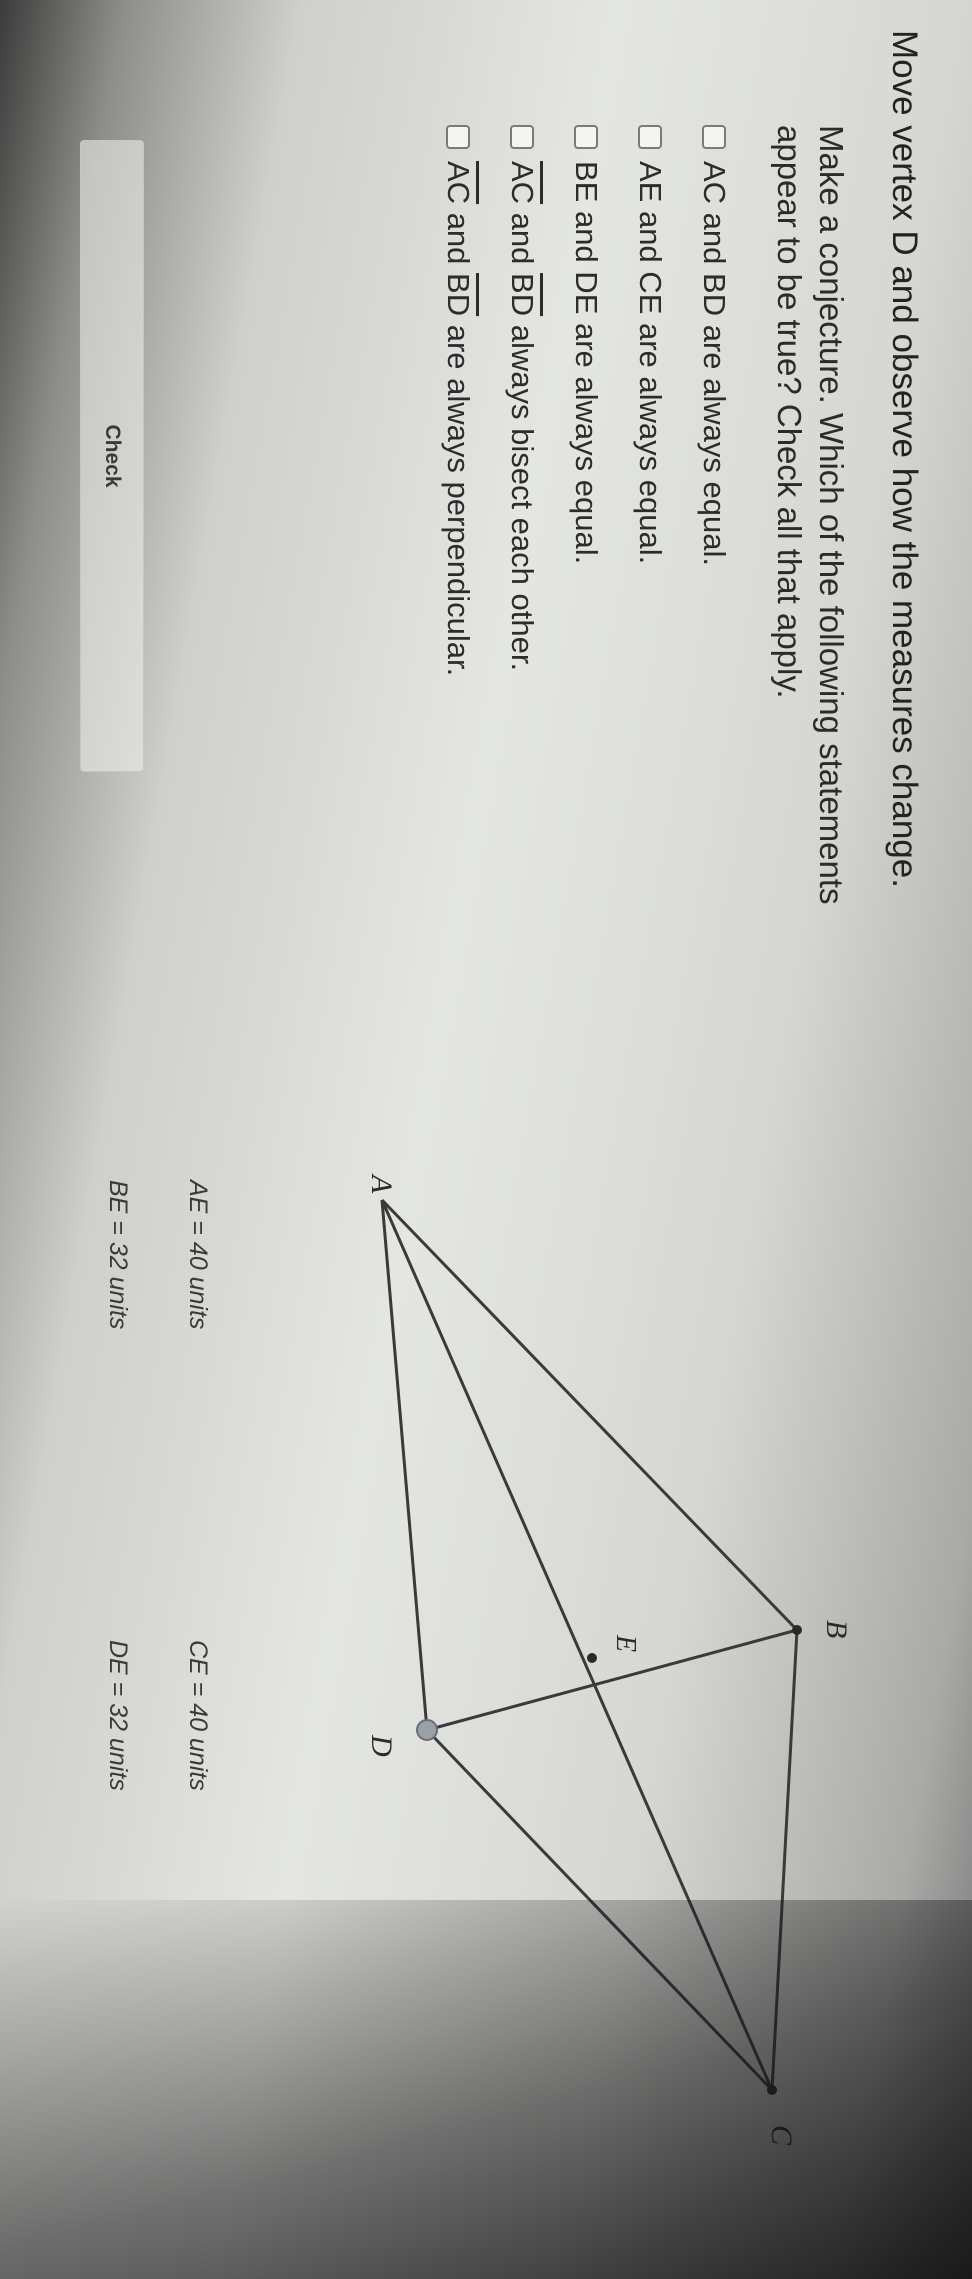 The image size is (972, 2279). What do you see at coordinates (118, 1255) in the screenshot?
I see `measure-be: BE = 32 units` at bounding box center [118, 1255].